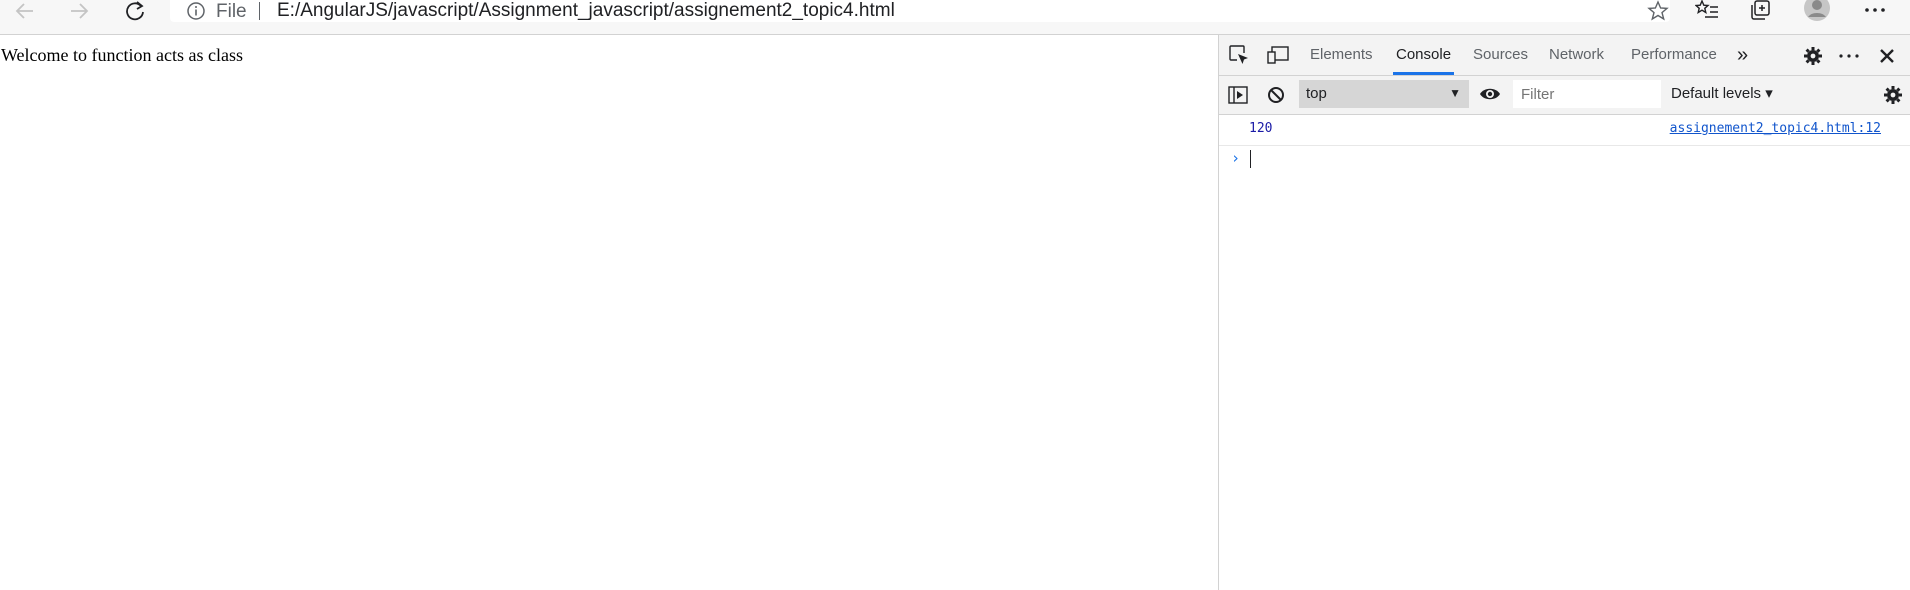 Image resolution: width=1910 pixels, height=590 pixels. What do you see at coordinates (1849, 56) in the screenshot?
I see `devtools-more-options-icon` at bounding box center [1849, 56].